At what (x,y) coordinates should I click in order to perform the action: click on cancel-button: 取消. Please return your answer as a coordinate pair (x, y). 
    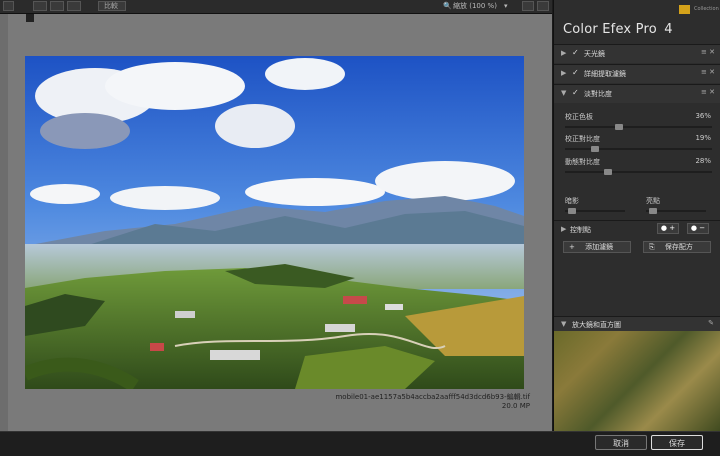
    Looking at the image, I should click on (621, 442).